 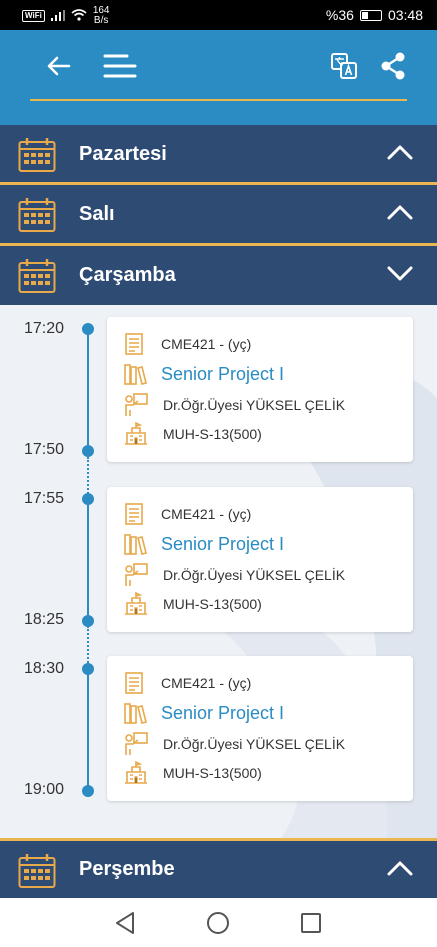 I want to click on day-name: Çarşamba, so click(x=127, y=275).